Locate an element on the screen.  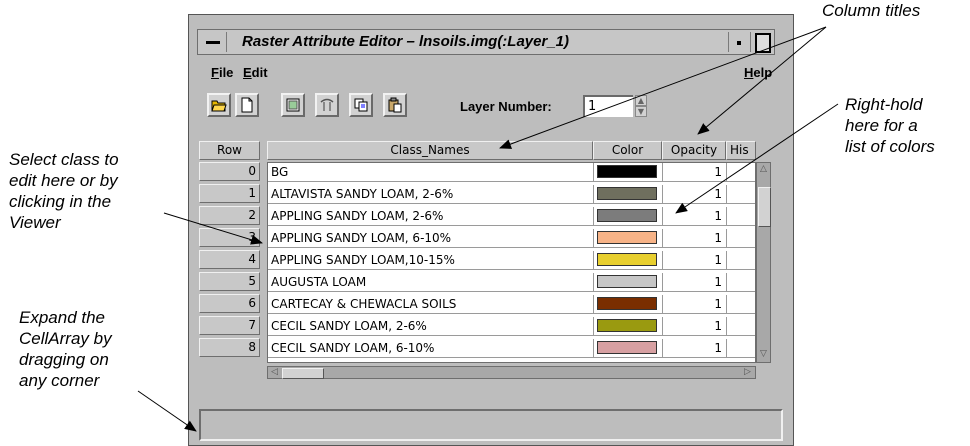
layer-increment-button: ▲ is located at coordinates (641, 100).